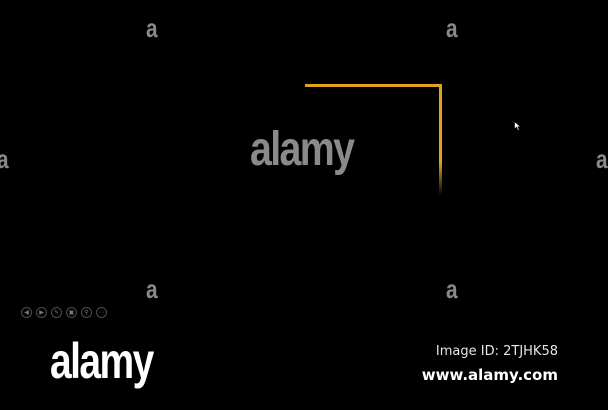 This screenshot has height=410, width=608. What do you see at coordinates (64, 313) in the screenshot?
I see `slideshow-controls: ◀ ▶ ✎ ▣ ⚲ ⋯` at bounding box center [64, 313].